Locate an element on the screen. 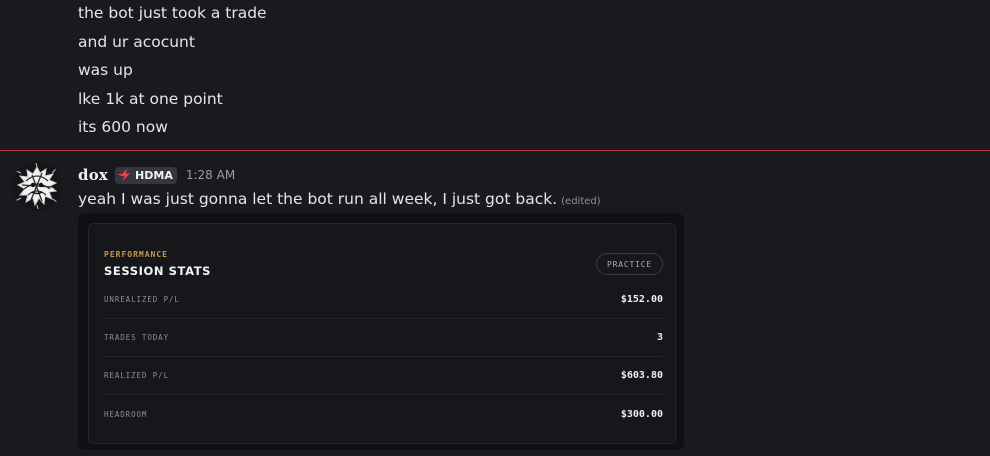 This screenshot has height=456, width=990. message-header: dox HDMA 1:28 AM is located at coordinates (156, 175).